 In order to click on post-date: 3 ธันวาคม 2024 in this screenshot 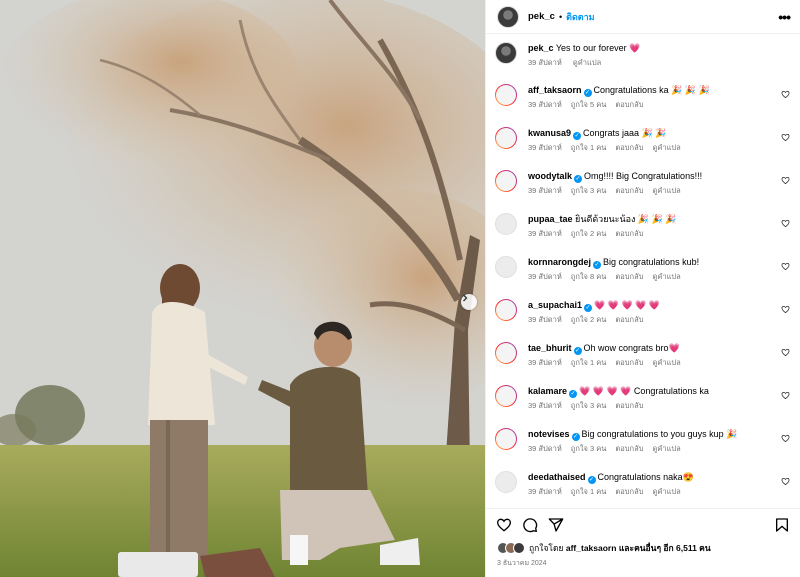, I will do `click(643, 562)`.